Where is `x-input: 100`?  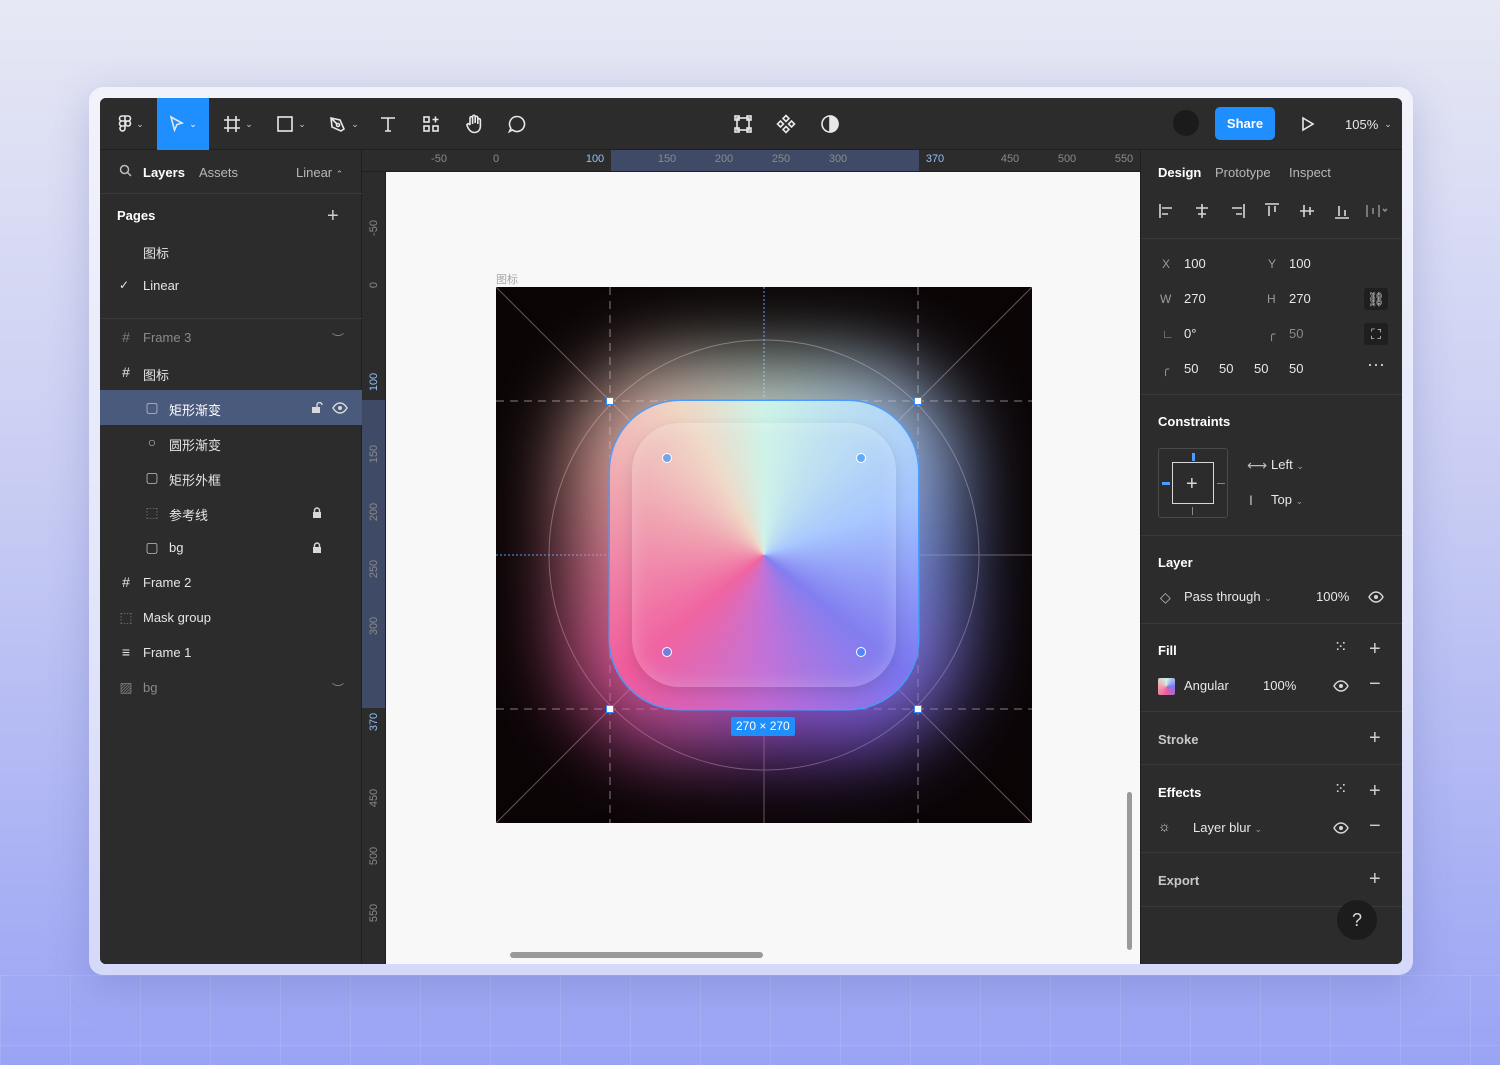 x-input: 100 is located at coordinates (1195, 263).